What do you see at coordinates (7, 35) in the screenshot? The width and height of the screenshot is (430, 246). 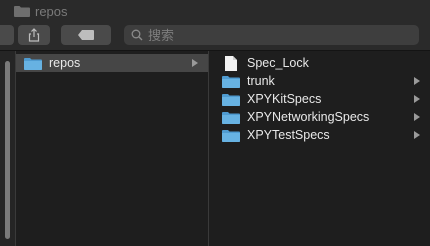 I see `toolbar-button-left-edge` at bounding box center [7, 35].